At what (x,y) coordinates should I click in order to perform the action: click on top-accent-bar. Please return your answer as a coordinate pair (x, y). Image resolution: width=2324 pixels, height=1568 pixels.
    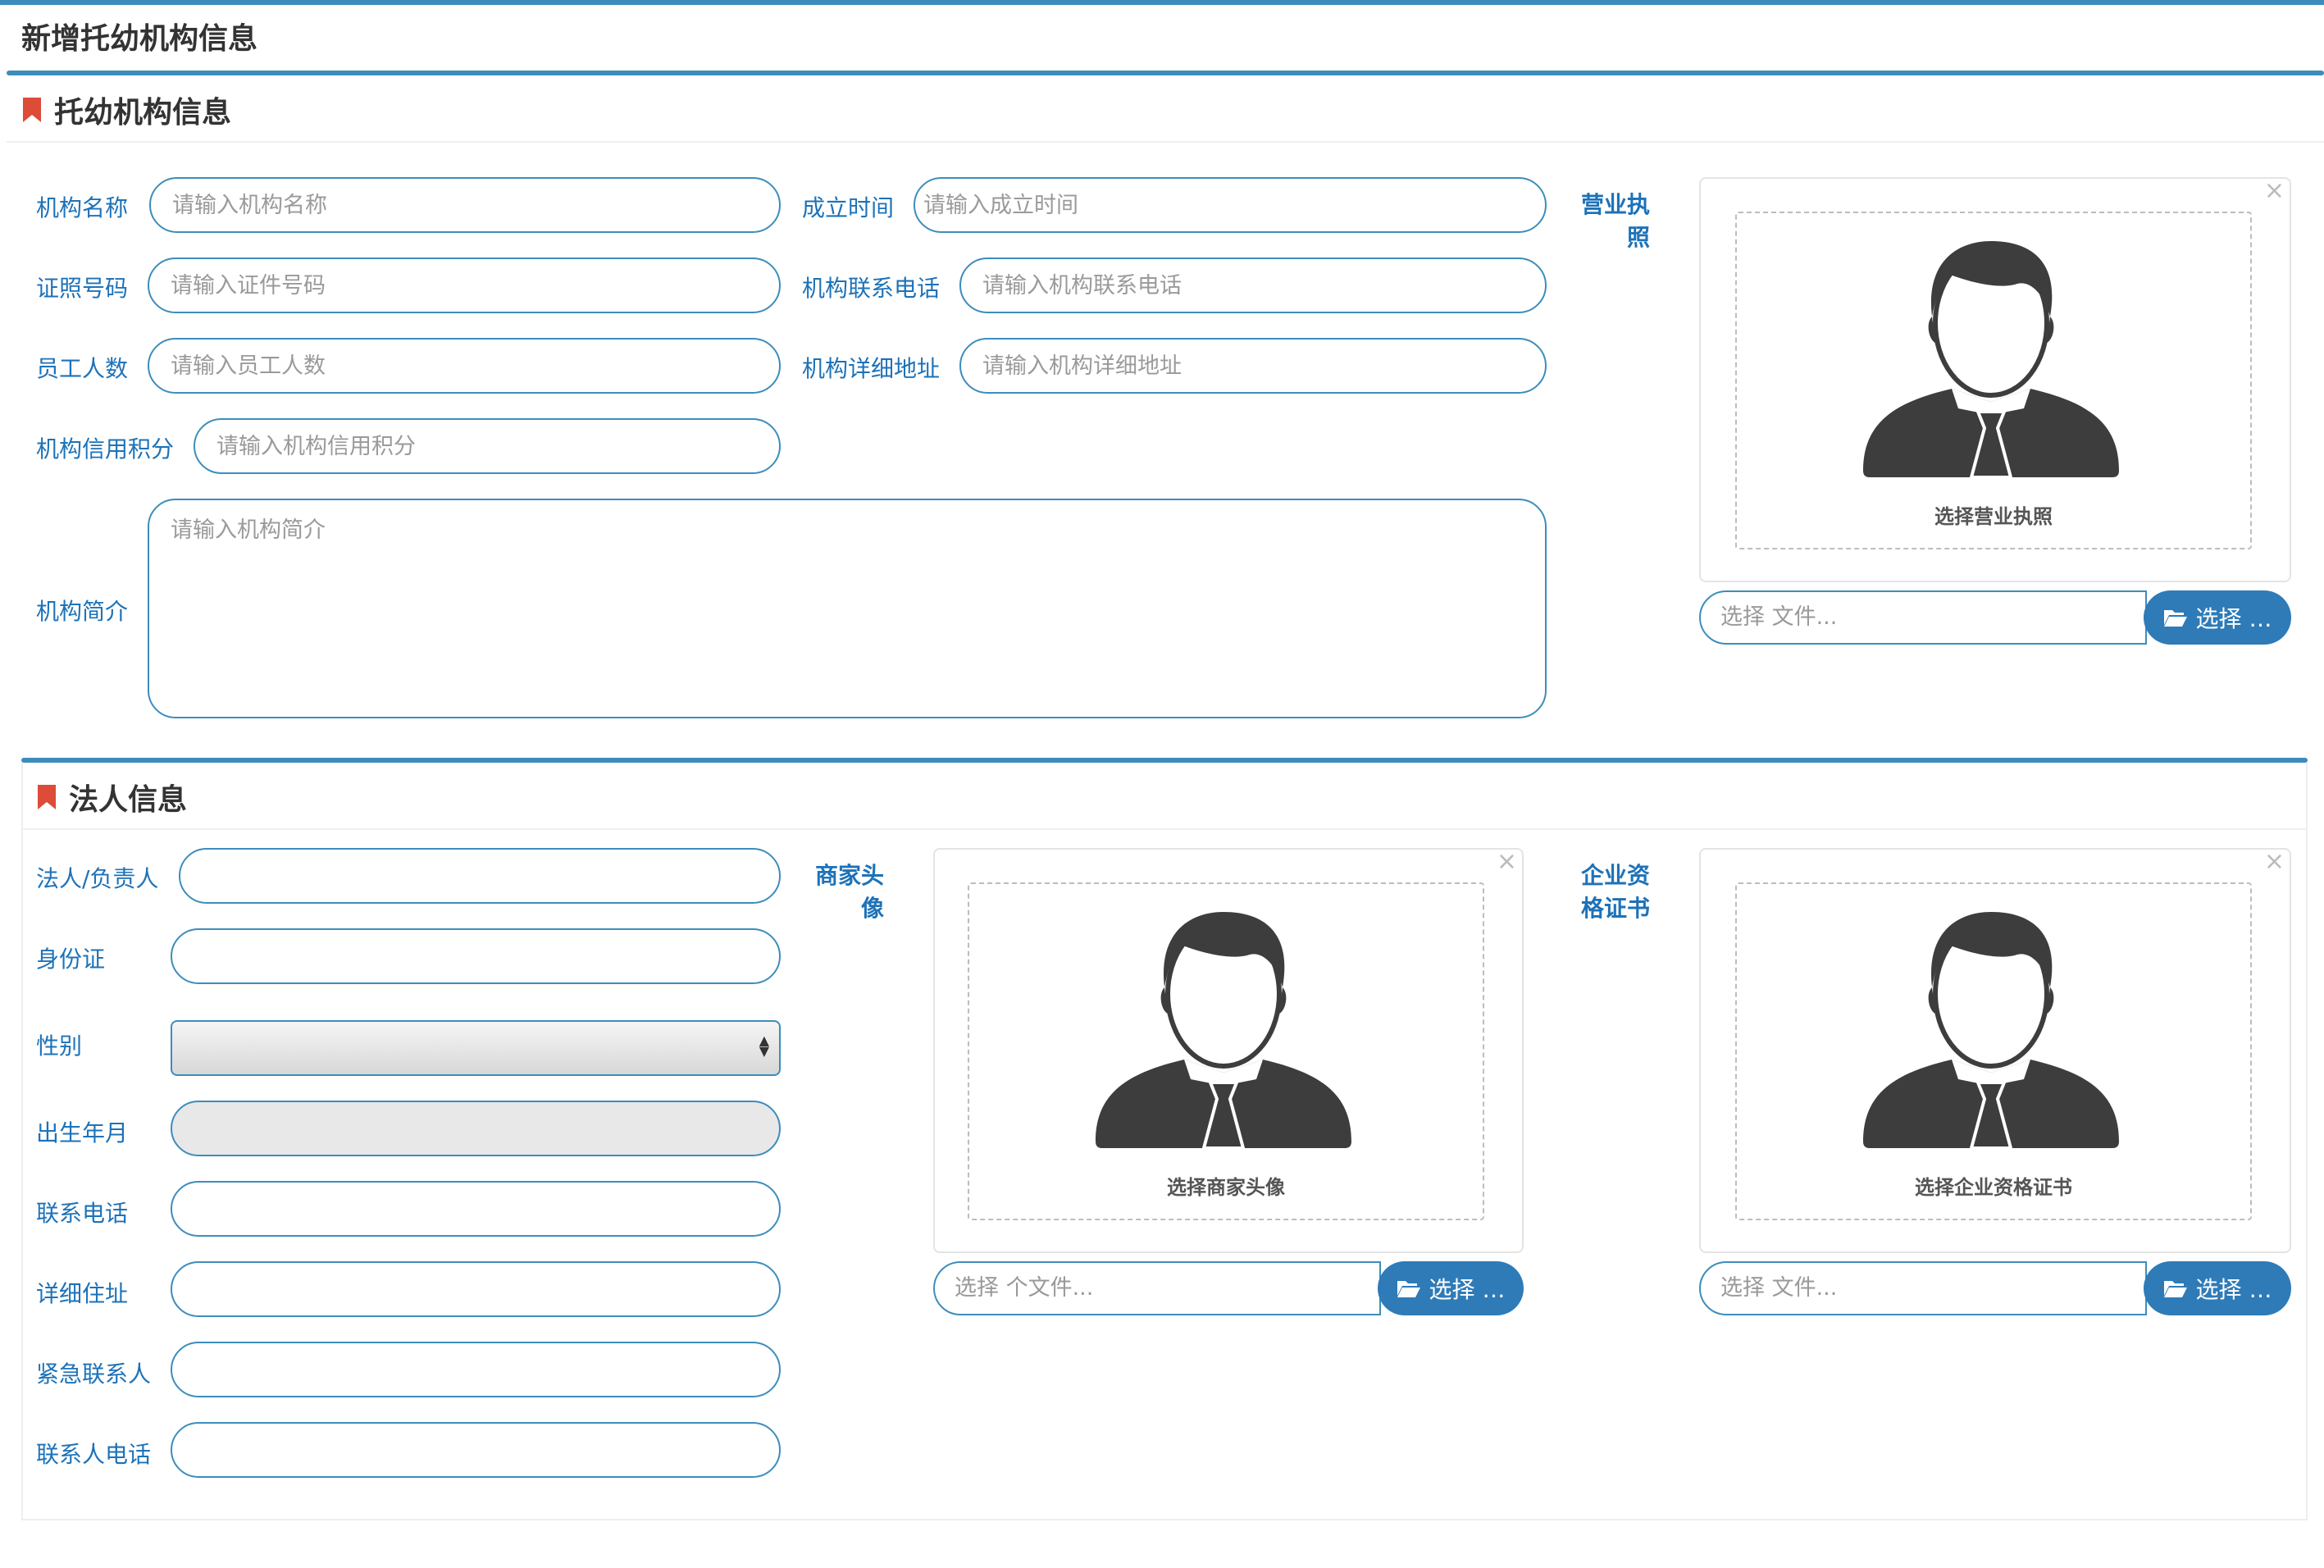
    Looking at the image, I should click on (1162, 2).